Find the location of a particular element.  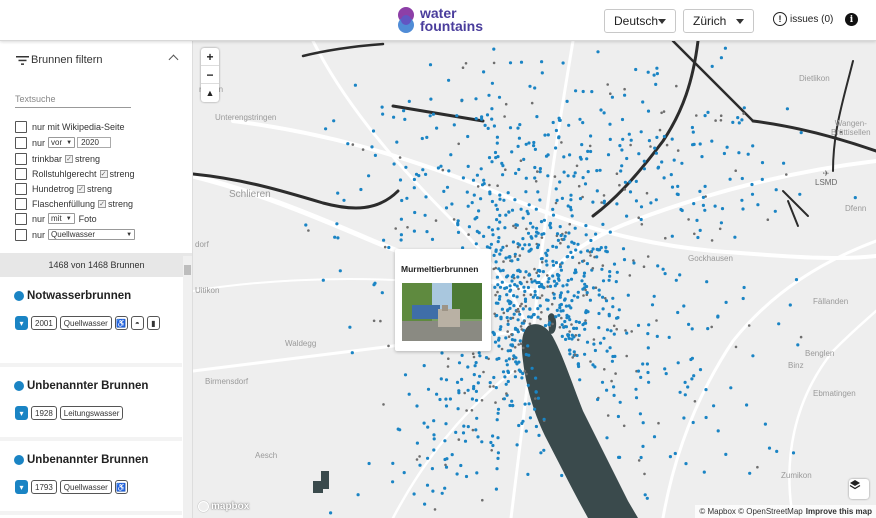

fountain-photo is located at coordinates (442, 312).